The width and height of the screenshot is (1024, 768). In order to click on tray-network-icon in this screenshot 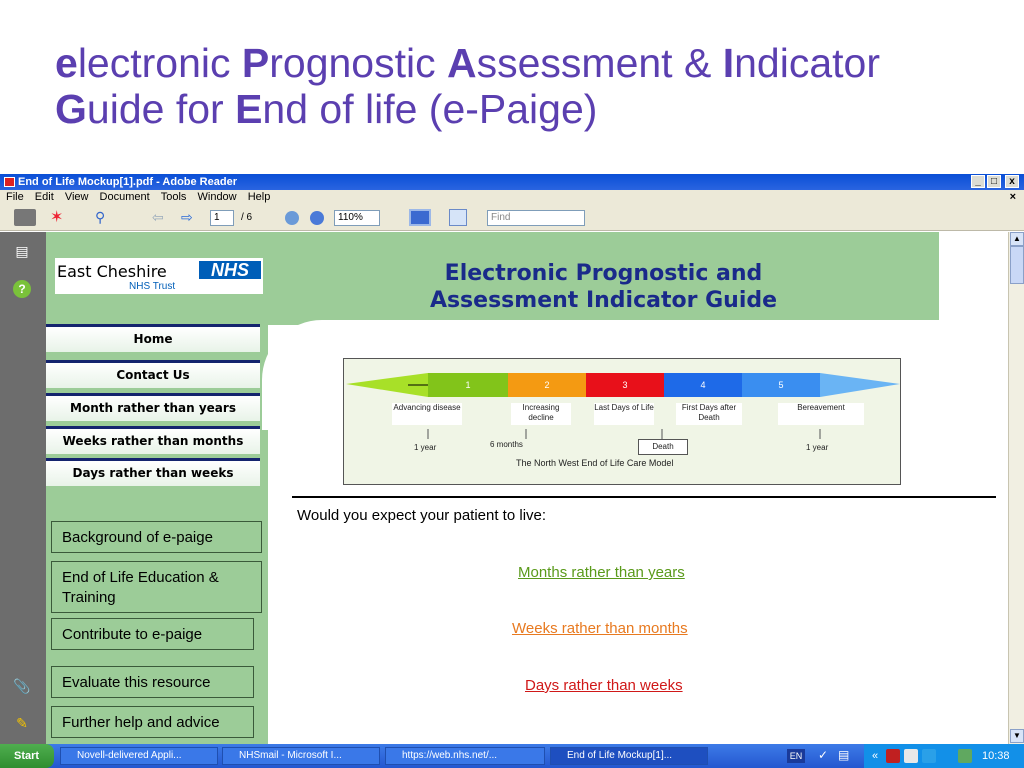, I will do `click(929, 756)`.